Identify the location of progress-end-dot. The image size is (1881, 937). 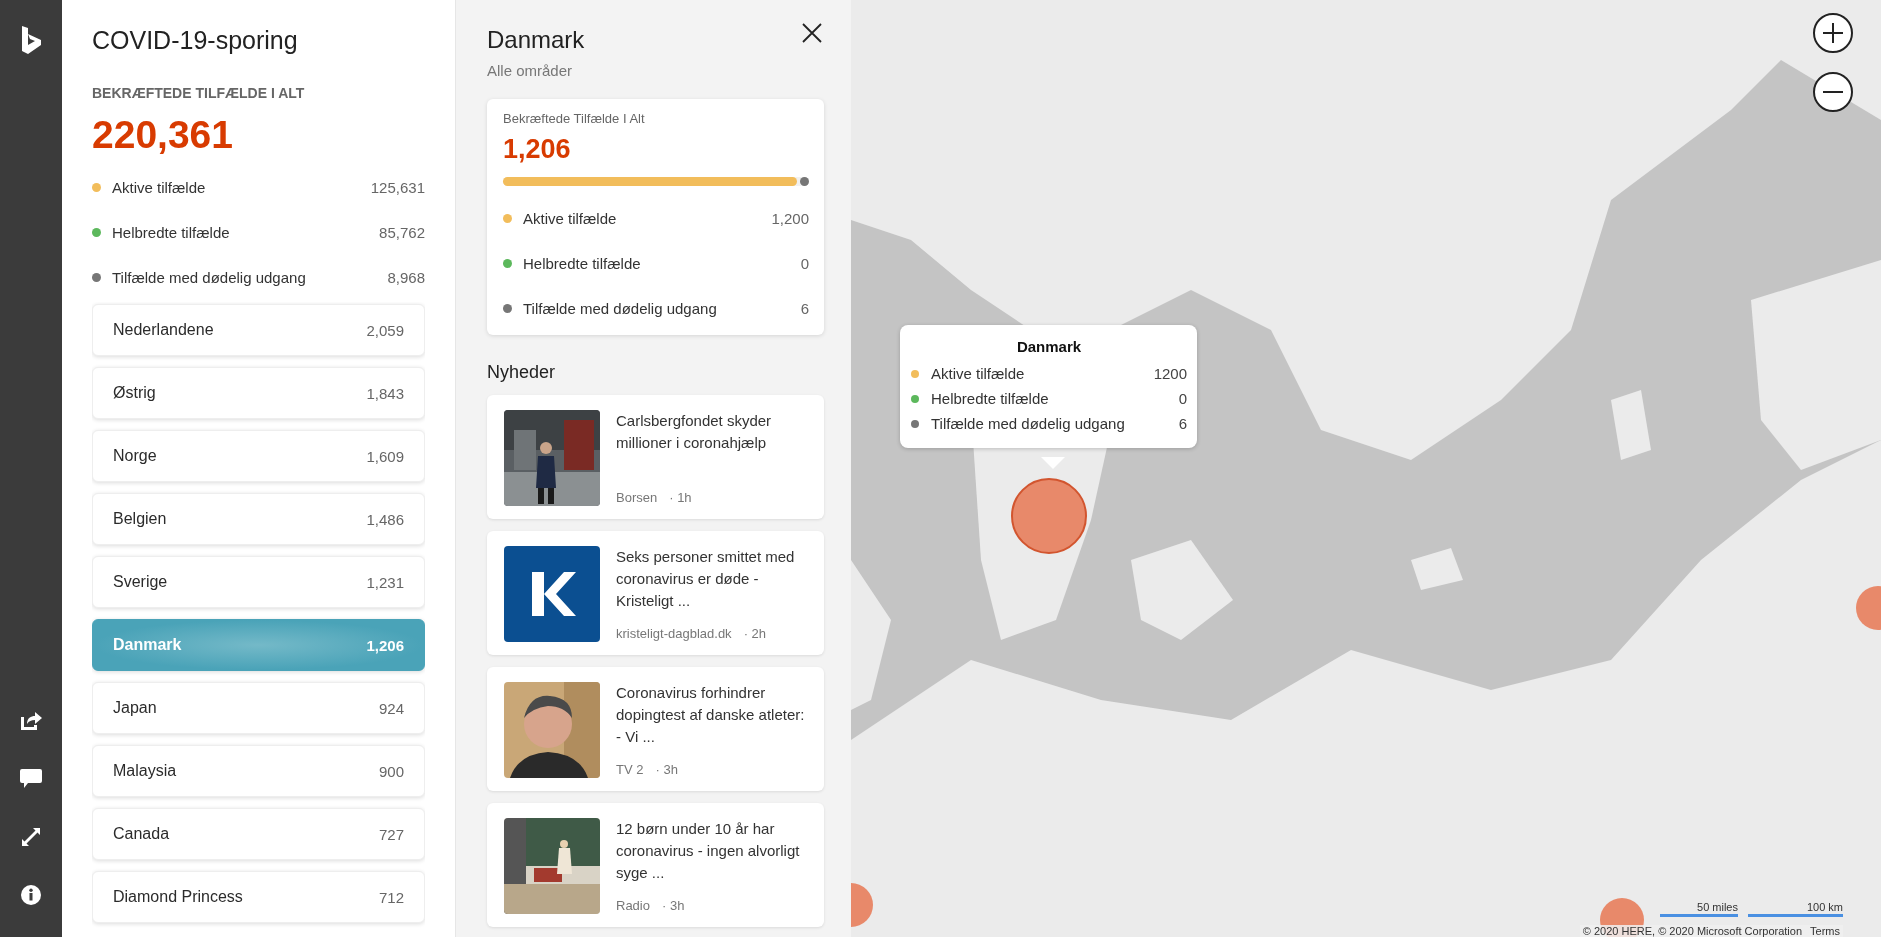
(804, 181).